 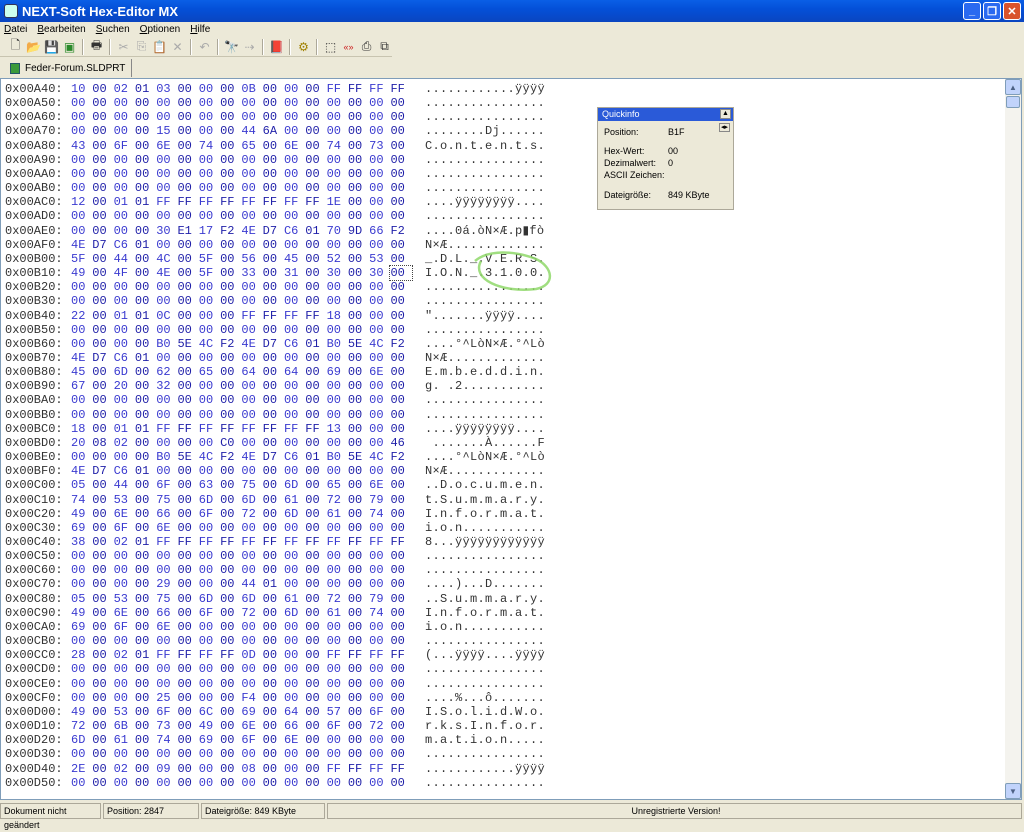 I want to click on menu-bearbeiten: Bearbeiten, so click(x=61, y=29).